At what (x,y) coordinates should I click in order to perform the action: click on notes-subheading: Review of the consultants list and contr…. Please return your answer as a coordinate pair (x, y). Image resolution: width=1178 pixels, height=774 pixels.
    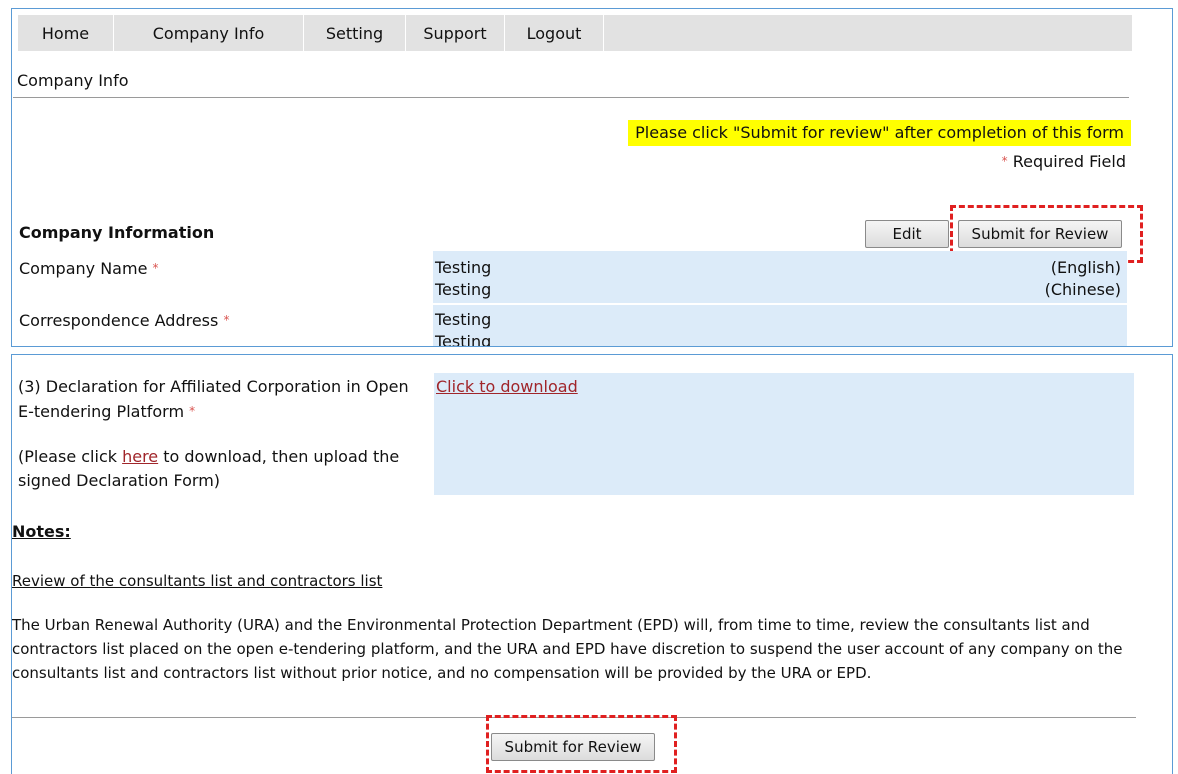
    Looking at the image, I should click on (197, 581).